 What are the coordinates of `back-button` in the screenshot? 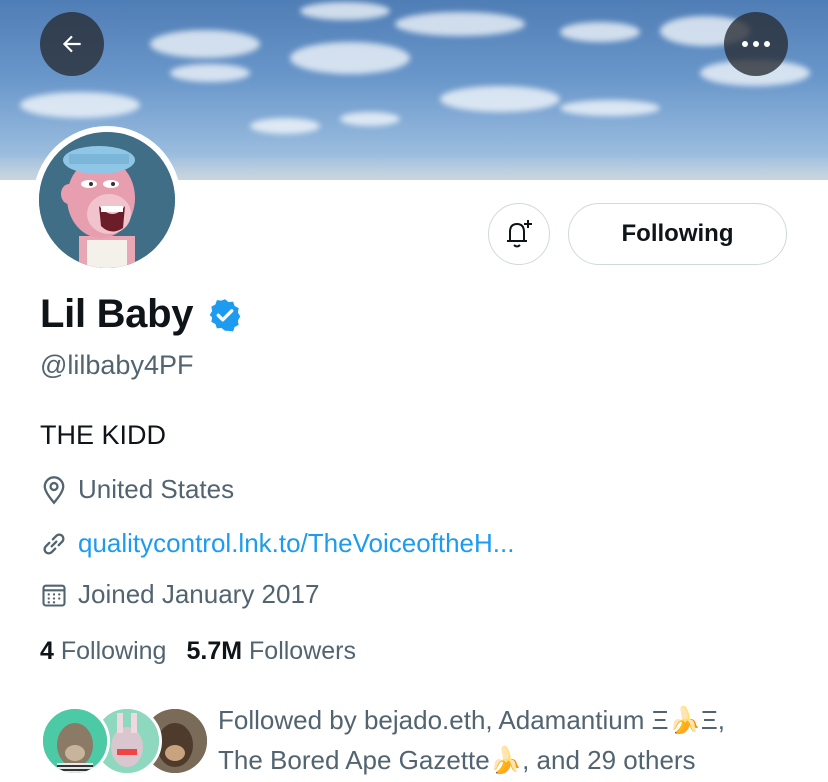 It's located at (72, 44).